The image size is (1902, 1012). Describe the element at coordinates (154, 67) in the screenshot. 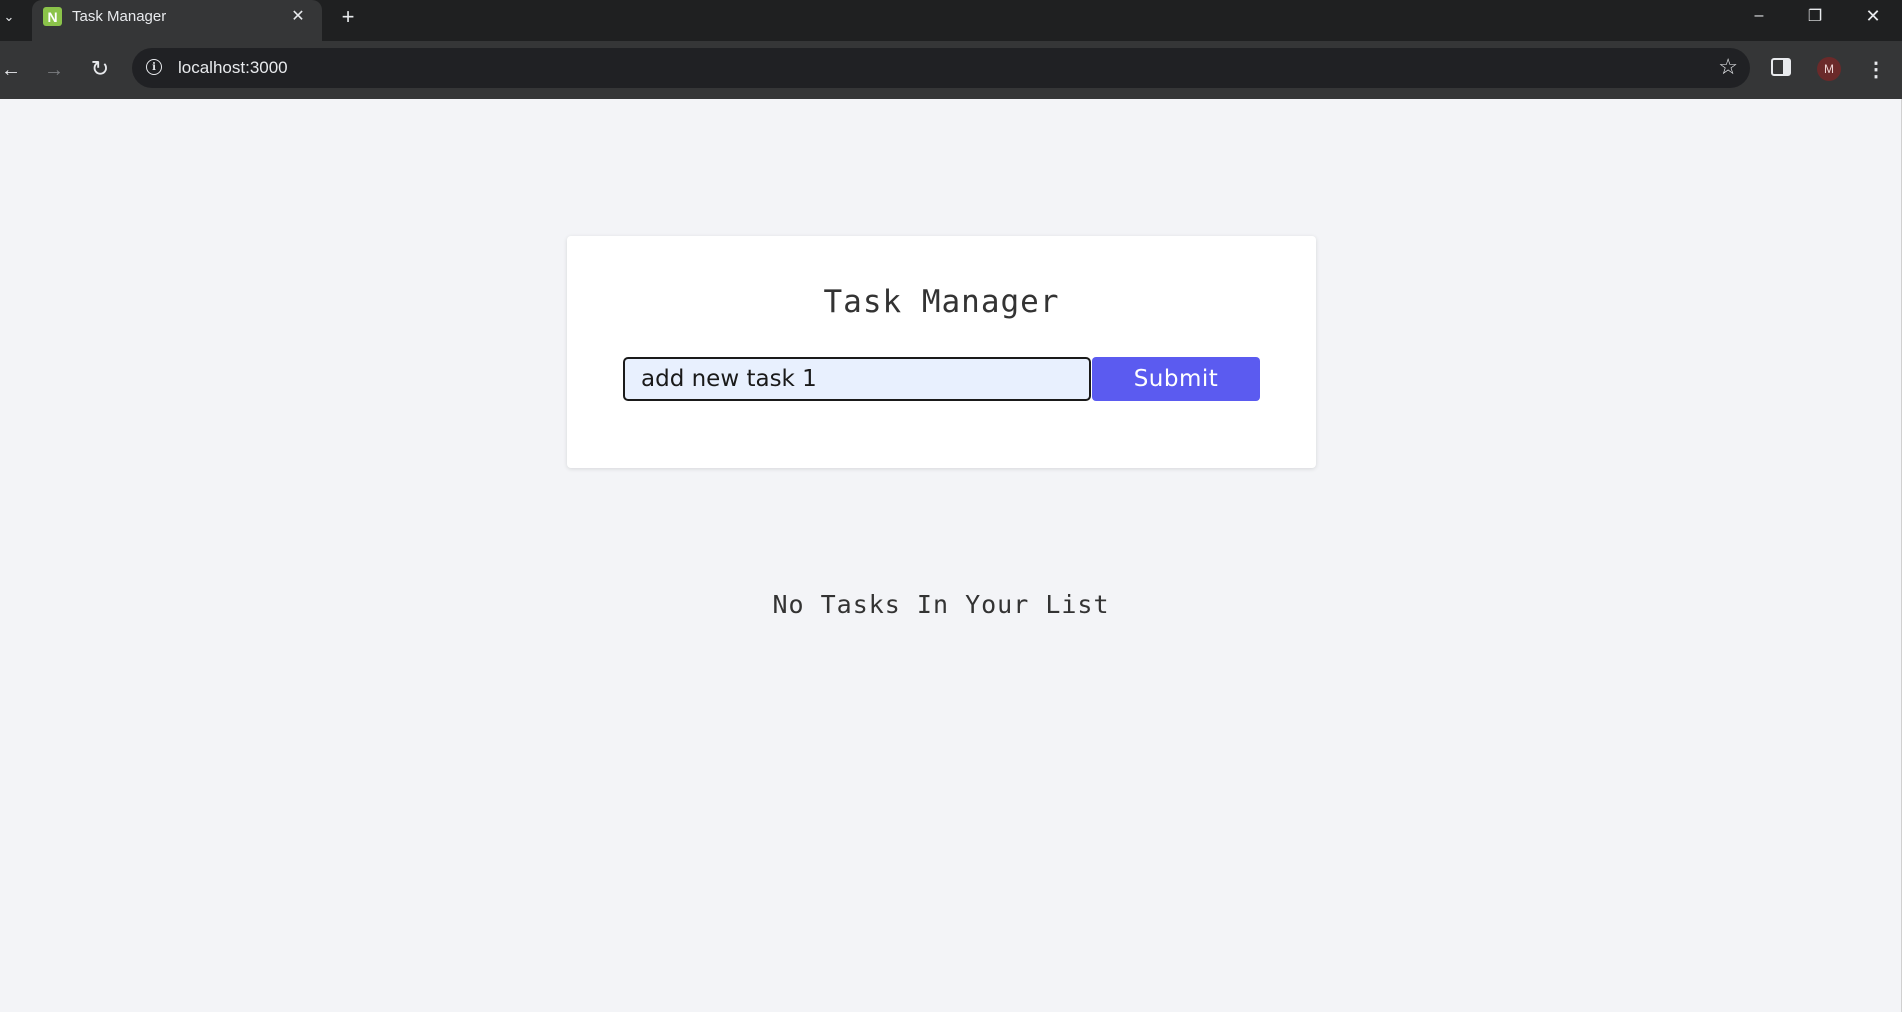

I see `info-icon: i` at that location.